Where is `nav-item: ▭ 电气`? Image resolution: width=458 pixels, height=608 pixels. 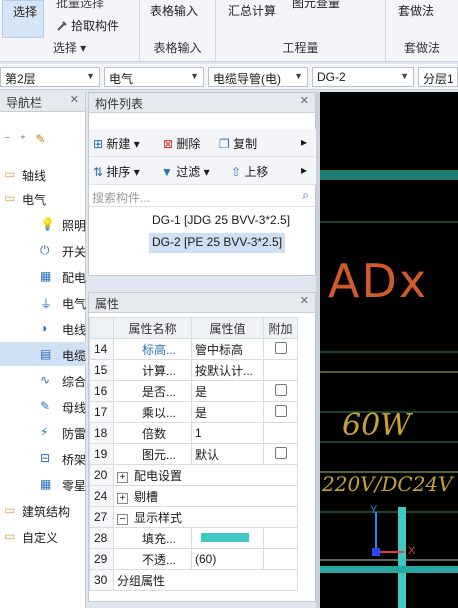 nav-item: ▭ 电气 is located at coordinates (43, 198).